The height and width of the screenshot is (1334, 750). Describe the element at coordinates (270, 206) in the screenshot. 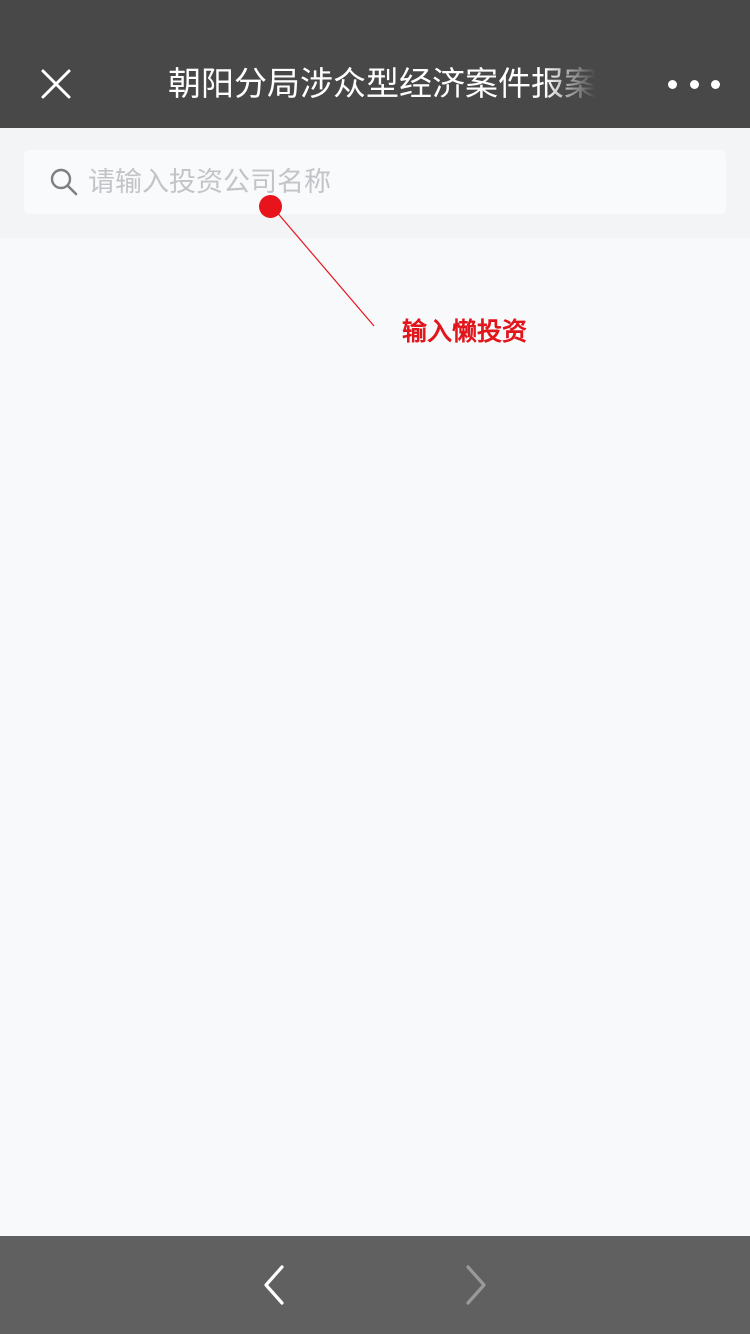

I see `annotation-marker` at that location.